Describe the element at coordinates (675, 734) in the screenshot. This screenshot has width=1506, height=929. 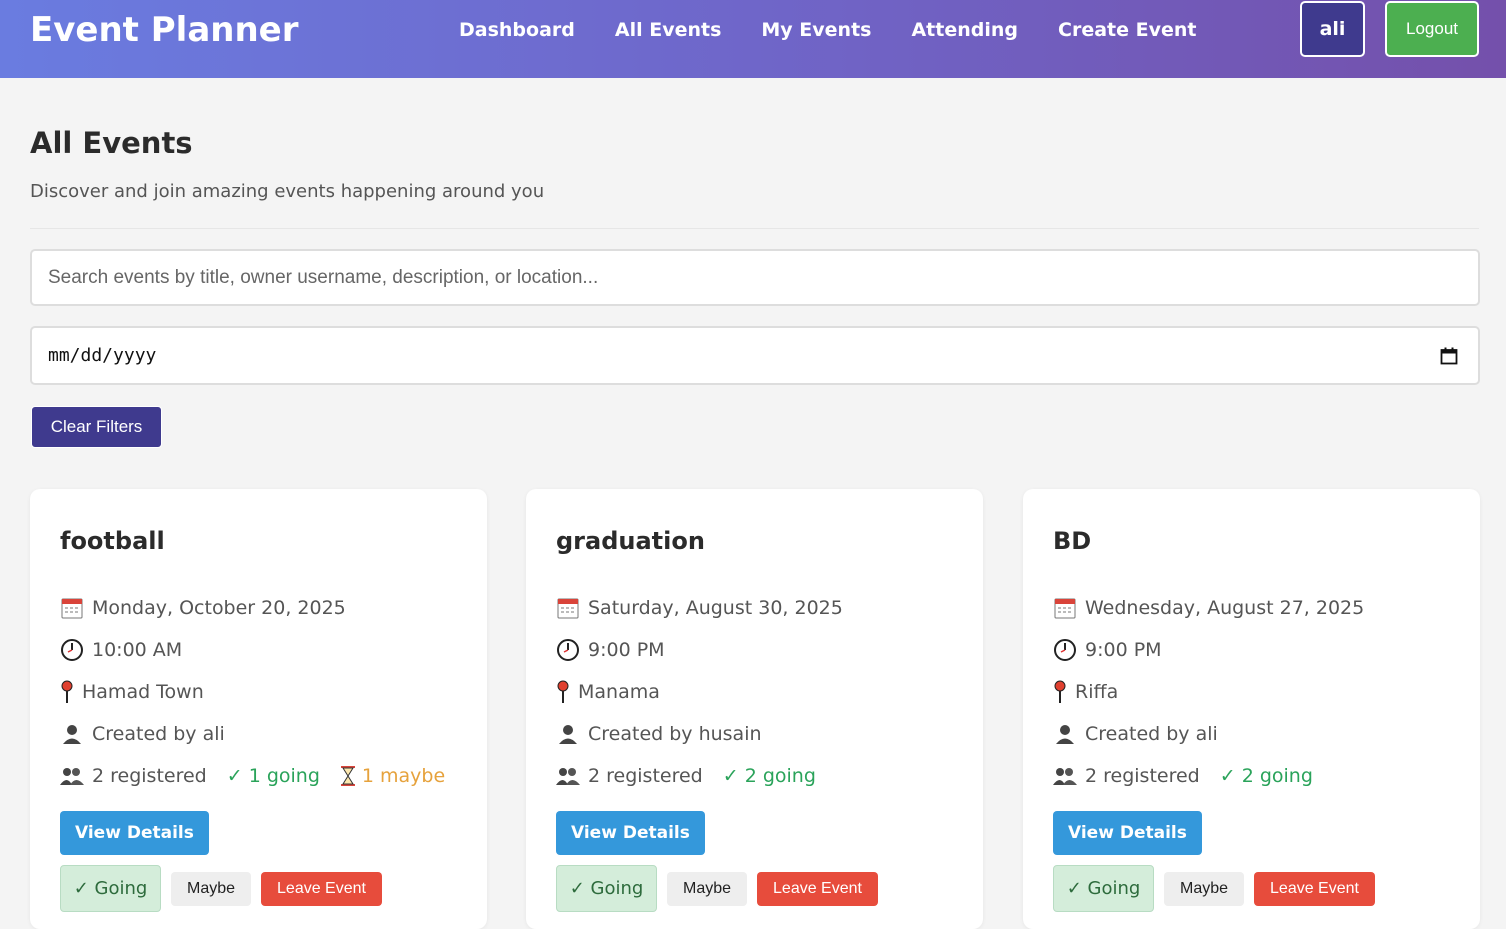
I see `event-creator-text: Created by husain` at that location.